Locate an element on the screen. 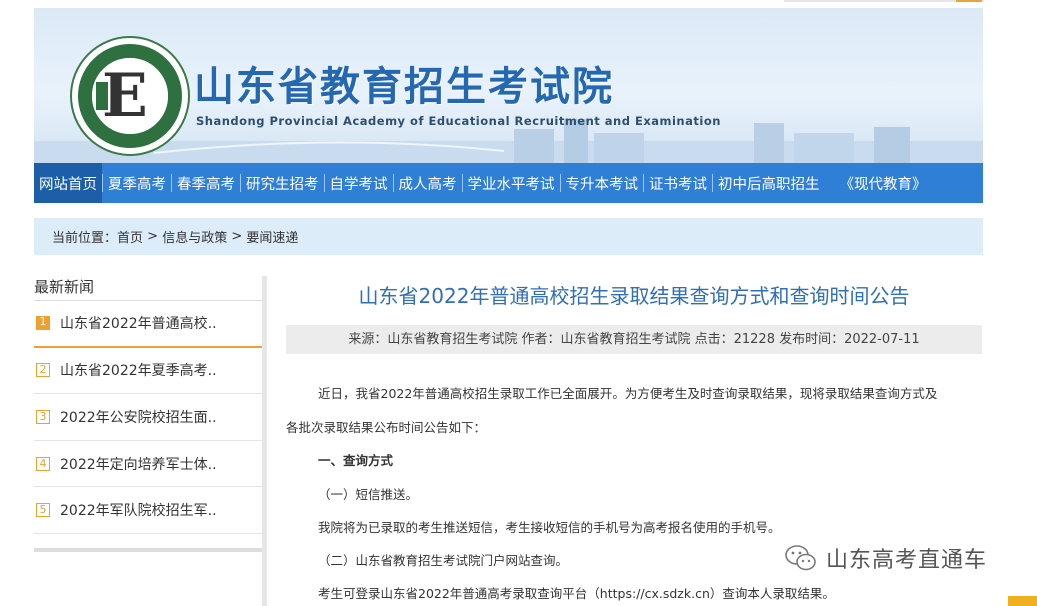  nav-item-proficiency: 学业水平考试 is located at coordinates (511, 183).